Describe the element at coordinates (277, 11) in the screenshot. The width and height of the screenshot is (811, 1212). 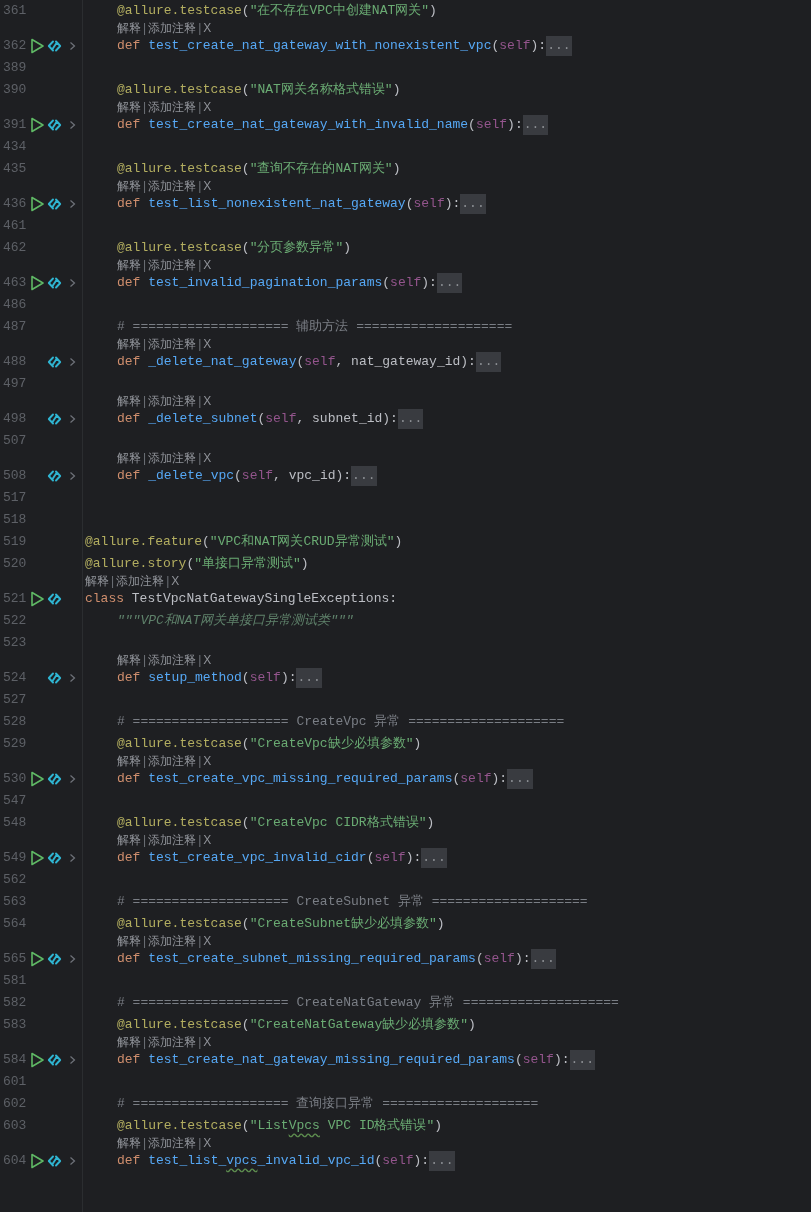
I see `code-line: @allure.testcase("在不存在VPC中创建NAT网关")` at that location.